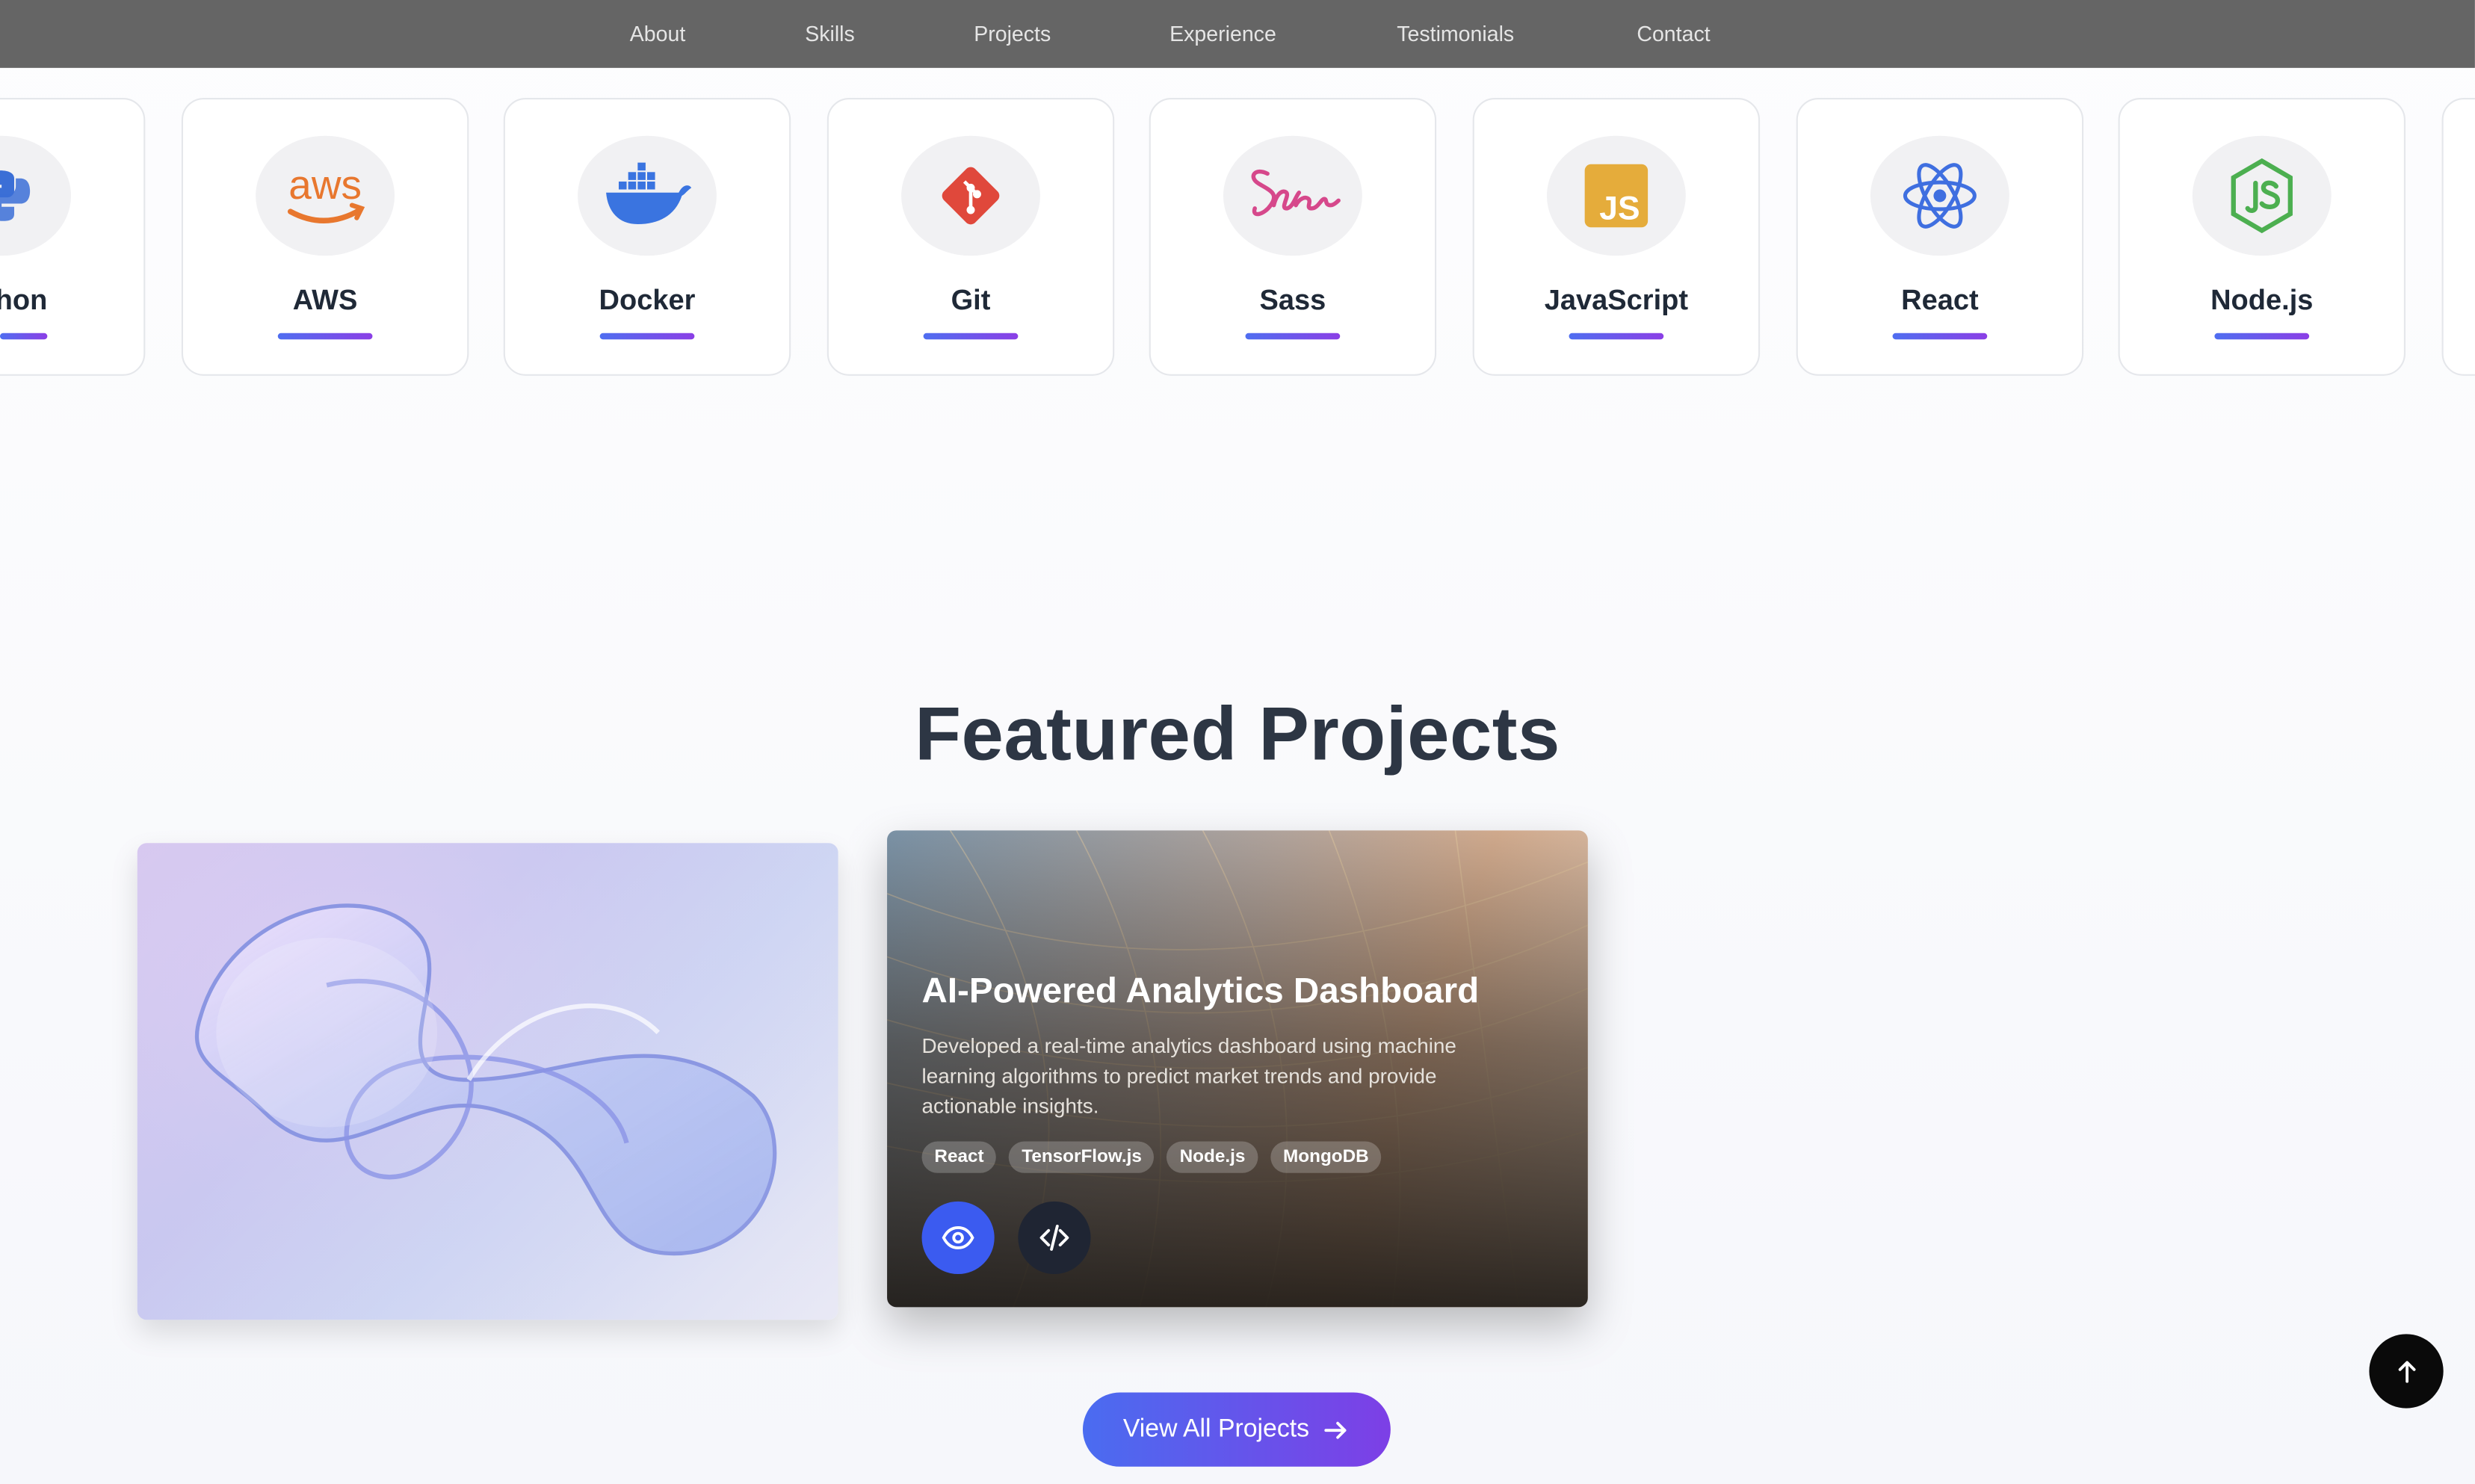  I want to click on skill-name: hon, so click(24, 300).